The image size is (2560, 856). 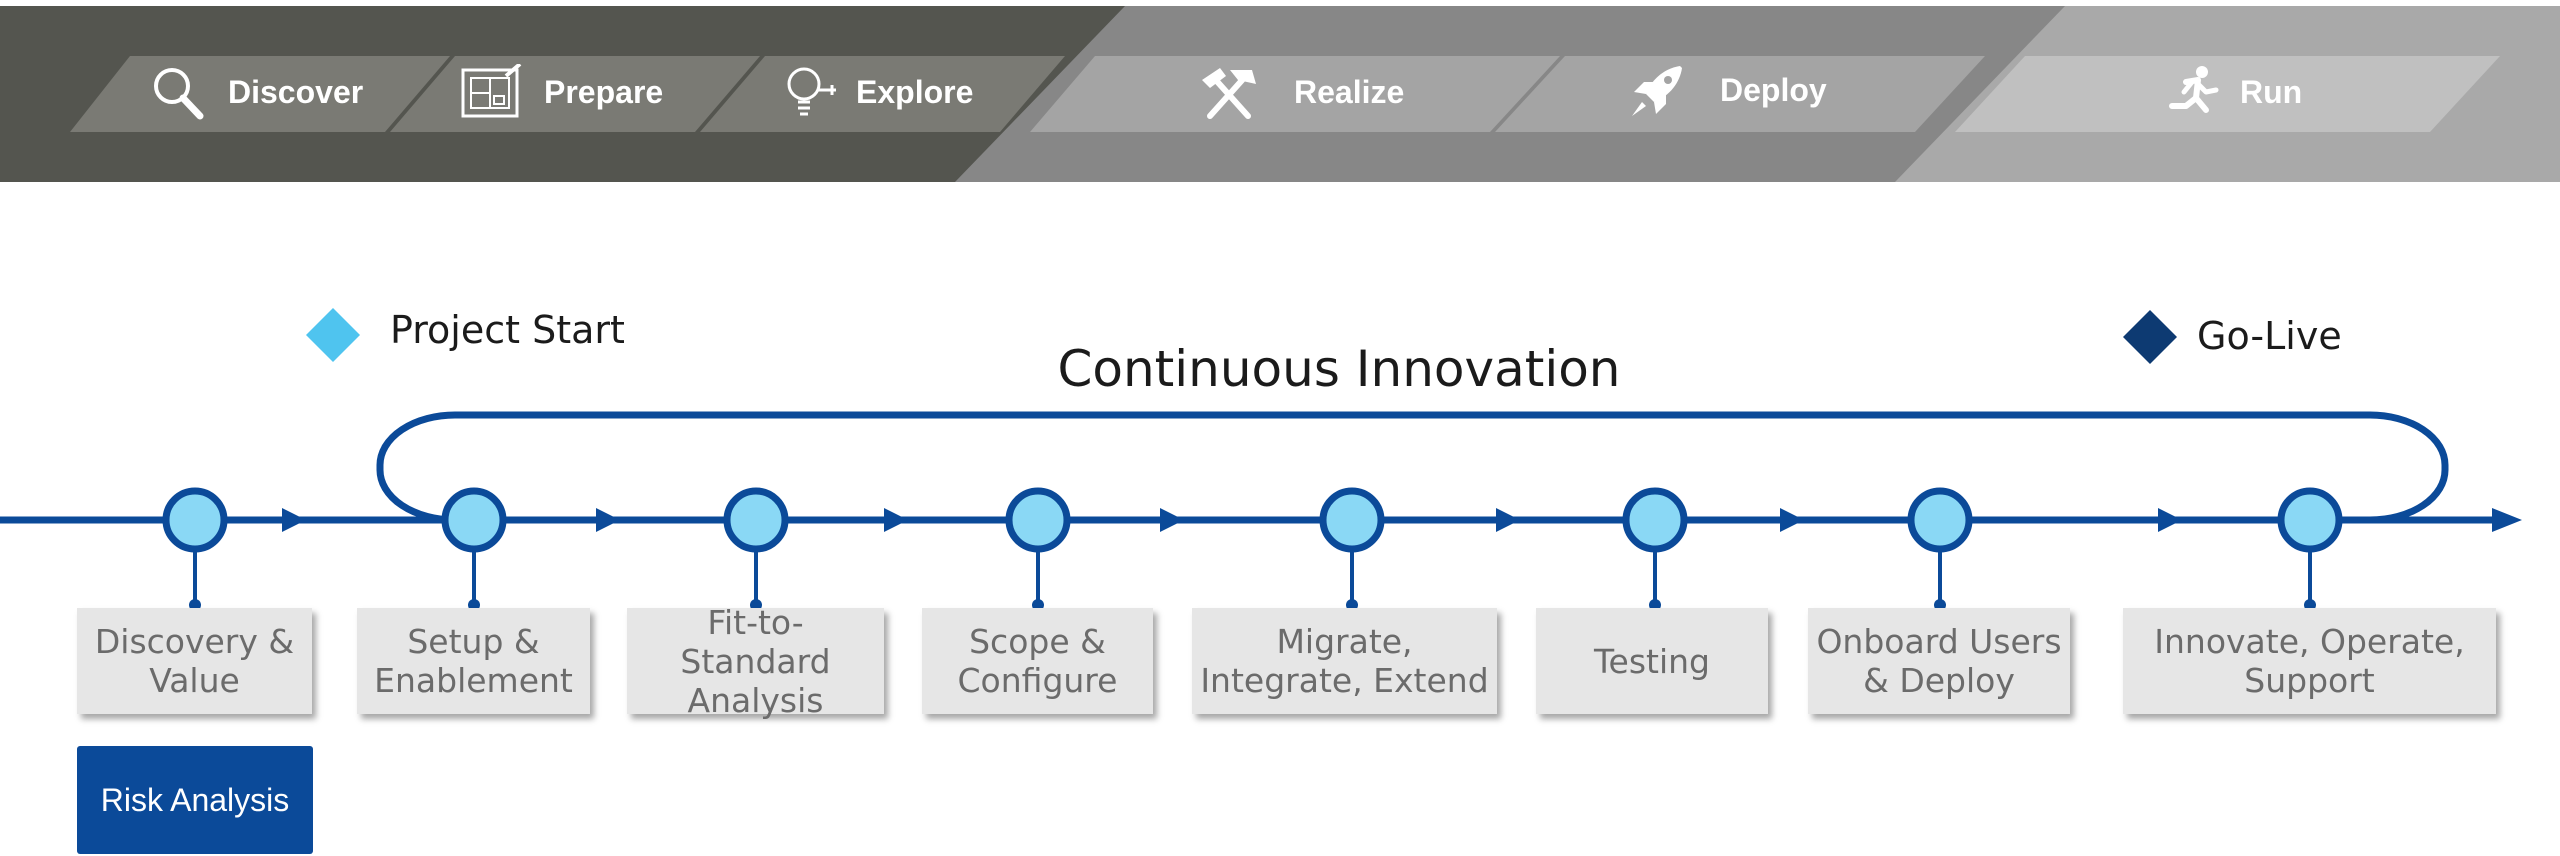 I want to click on step-label: Migrate, Integrate, Extend, so click(x=1344, y=661).